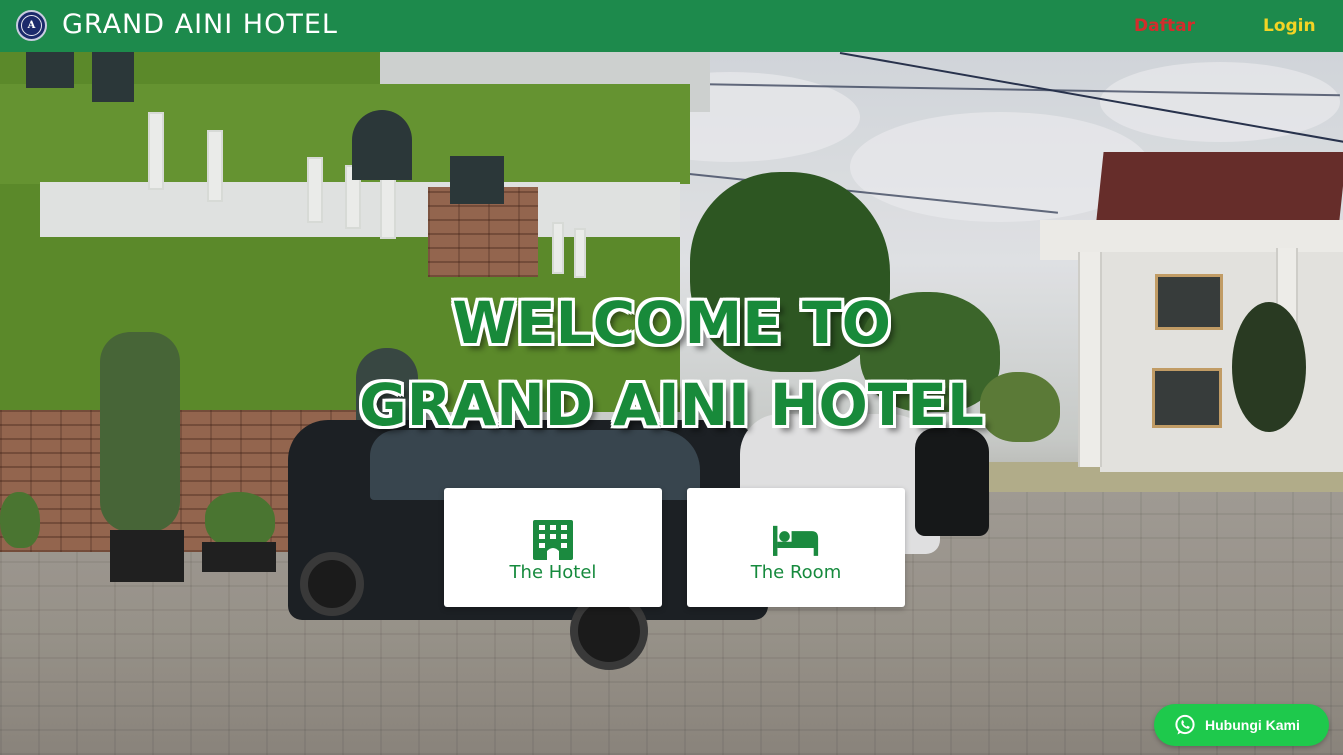  Describe the element at coordinates (1185, 725) in the screenshot. I see `whatsapp-icon` at that location.